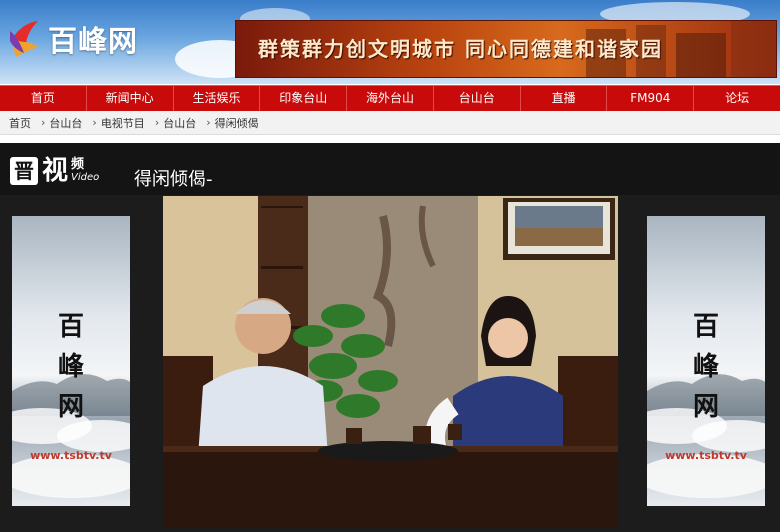  I want to click on nav-item-live: 直播, so click(564, 98).